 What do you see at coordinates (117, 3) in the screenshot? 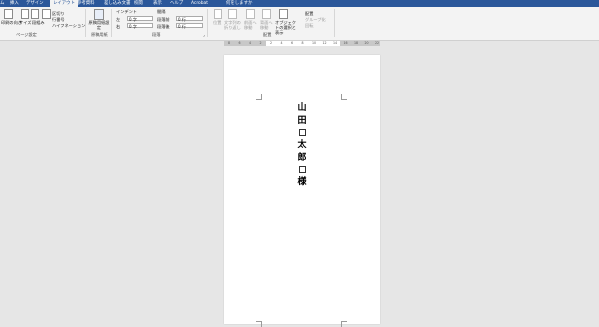
I see `tab-5: 差し込み文書` at bounding box center [117, 3].